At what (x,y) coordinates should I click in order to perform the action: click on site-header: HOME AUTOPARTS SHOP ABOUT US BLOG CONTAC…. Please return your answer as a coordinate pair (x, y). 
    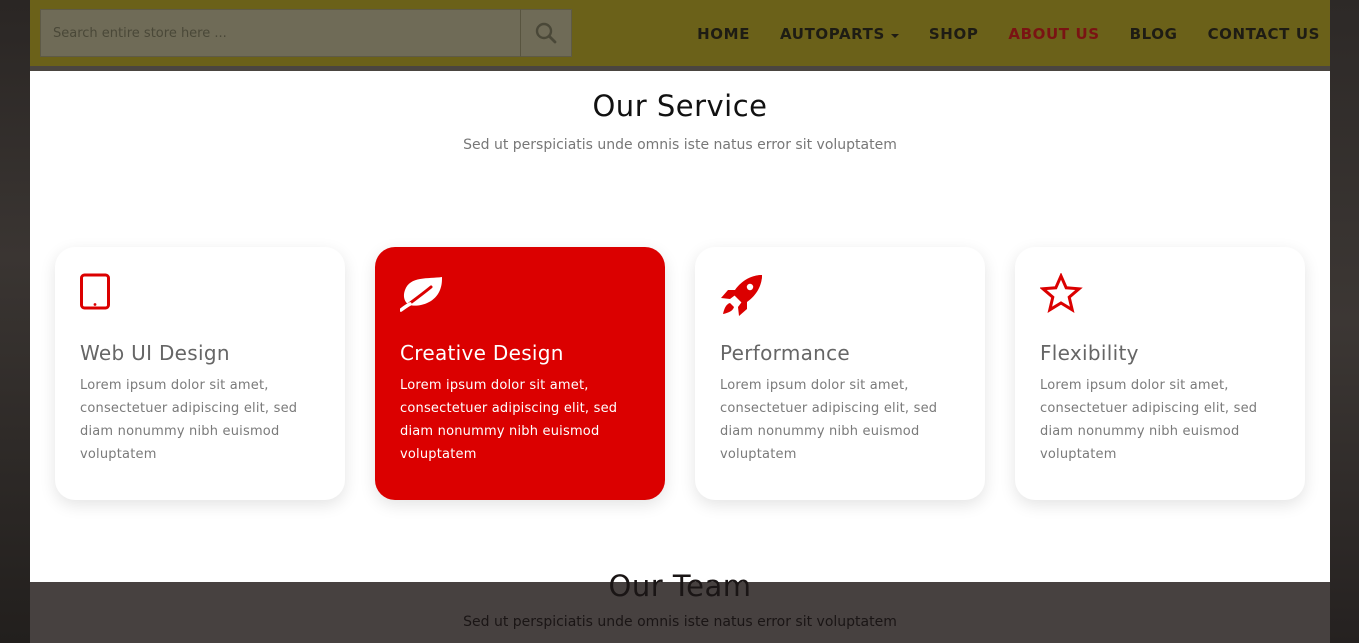
    Looking at the image, I should click on (680, 33).